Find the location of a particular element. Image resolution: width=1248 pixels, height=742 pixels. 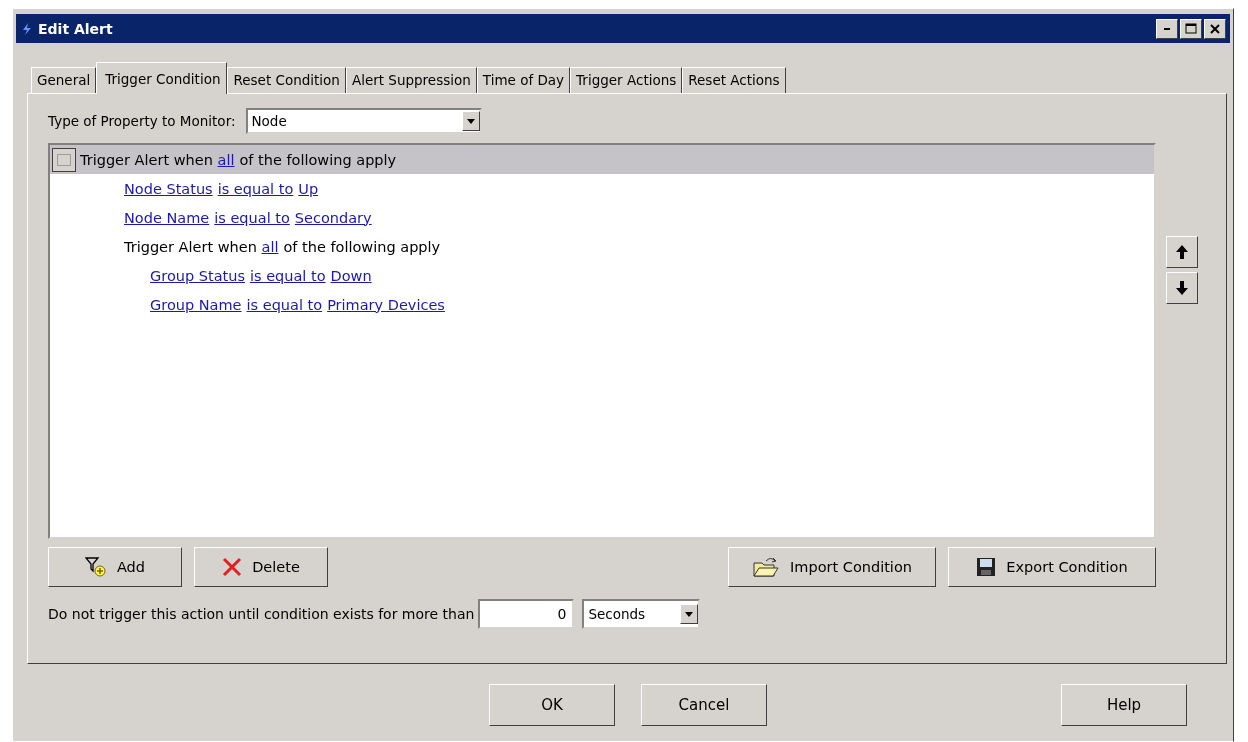

group-box-icon is located at coordinates (64, 159).